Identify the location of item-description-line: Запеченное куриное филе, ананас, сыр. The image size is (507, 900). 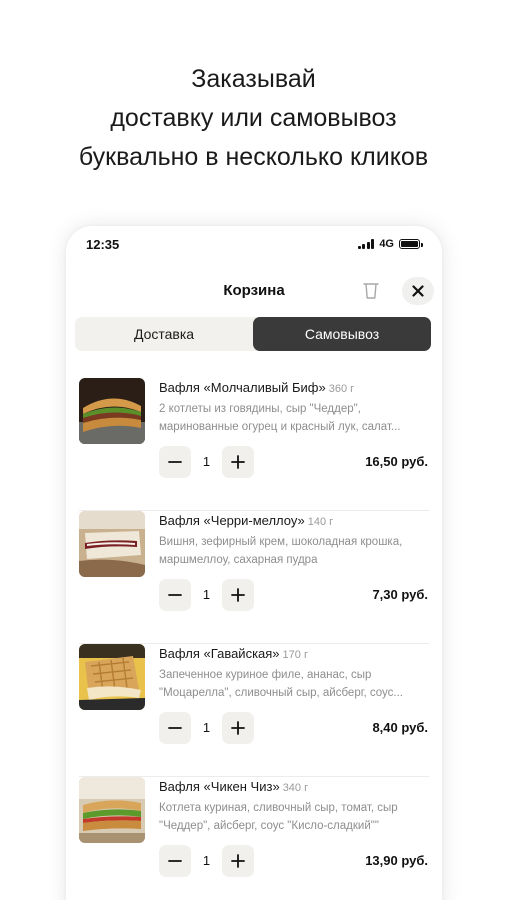
(265, 675).